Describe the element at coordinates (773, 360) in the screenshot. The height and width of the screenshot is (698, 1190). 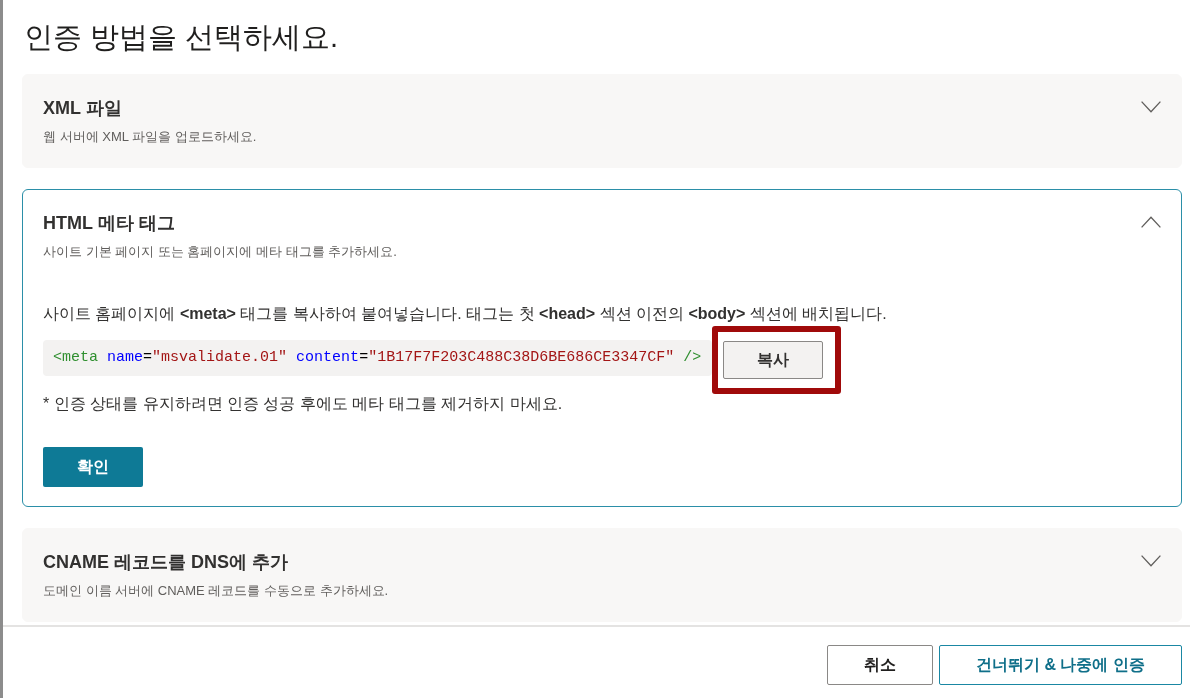
I see `copy-button: 복사` at that location.